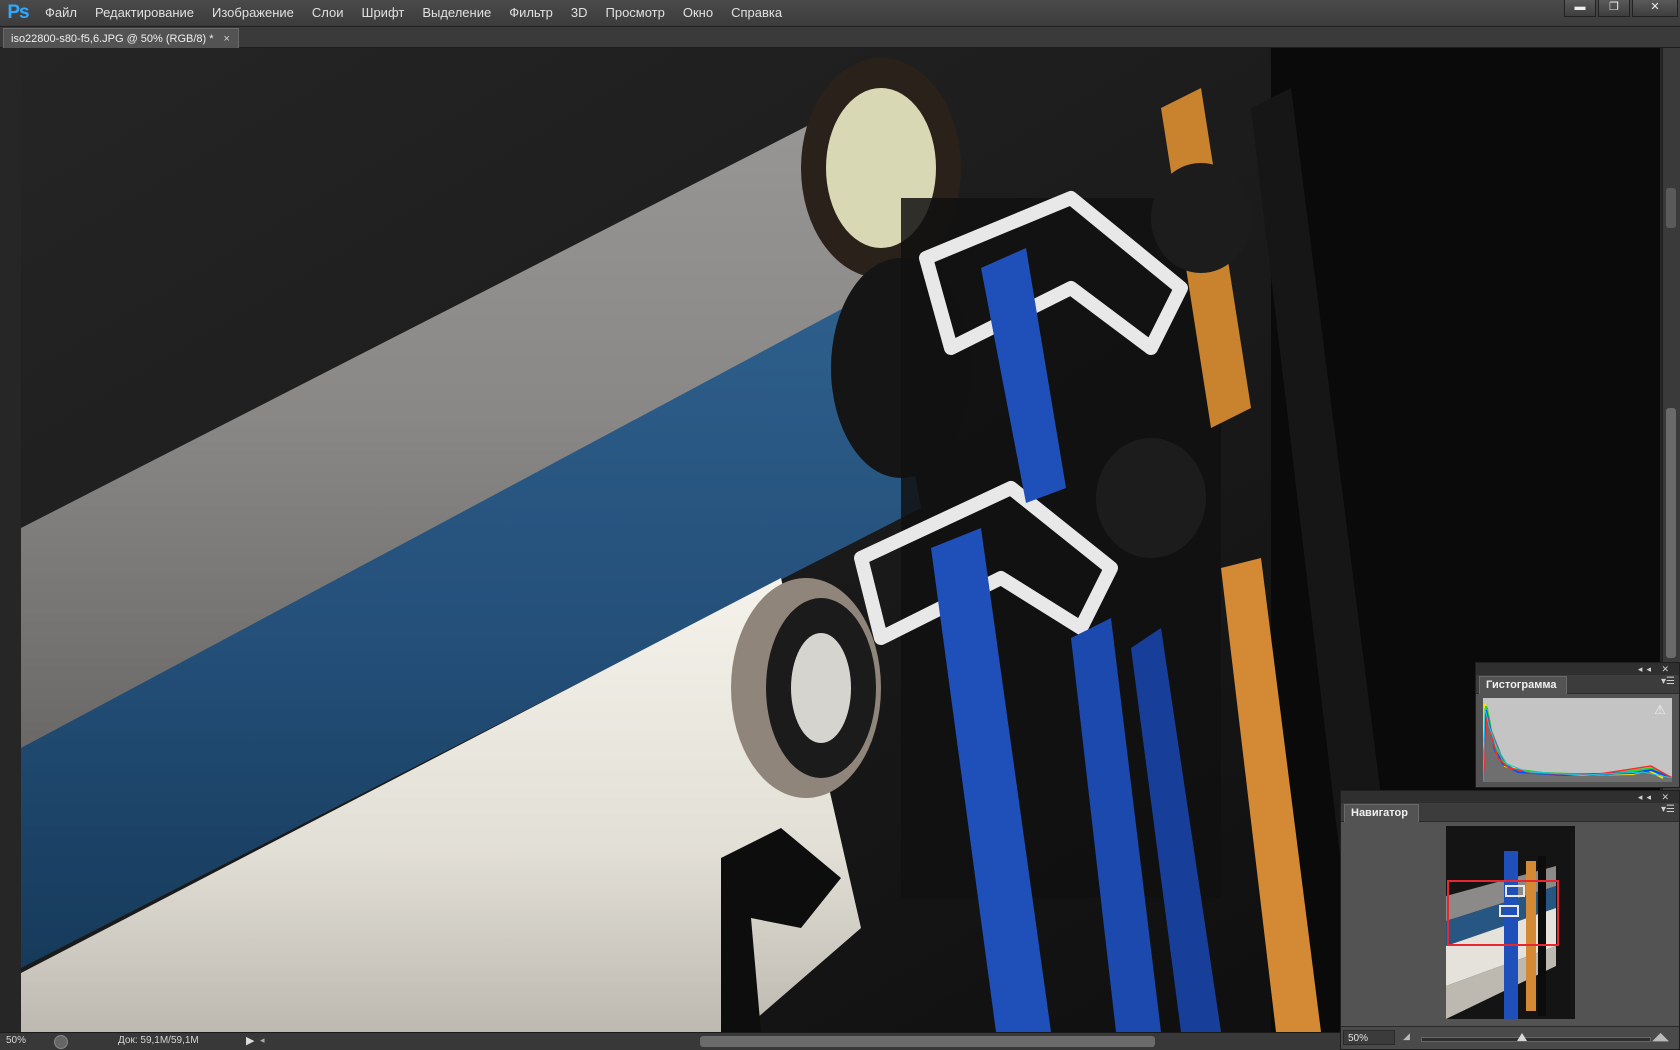 Image resolution: width=1680 pixels, height=1050 pixels. What do you see at coordinates (1510, 797) in the screenshot?
I see `navigator-panel-strip: ◂◂ ✕` at bounding box center [1510, 797].